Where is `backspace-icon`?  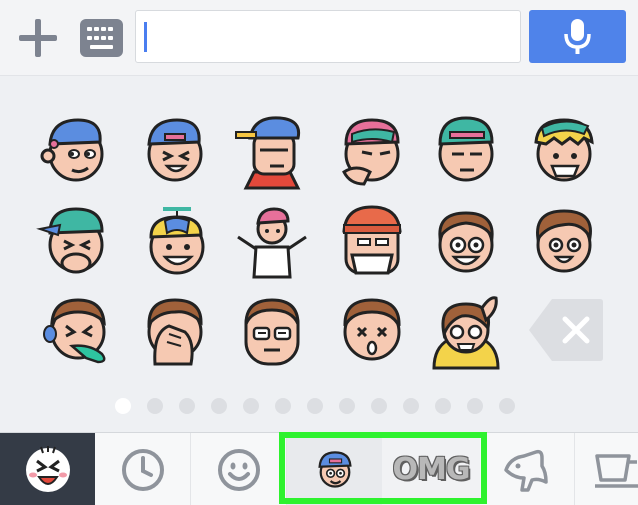 backspace-icon is located at coordinates (566, 330).